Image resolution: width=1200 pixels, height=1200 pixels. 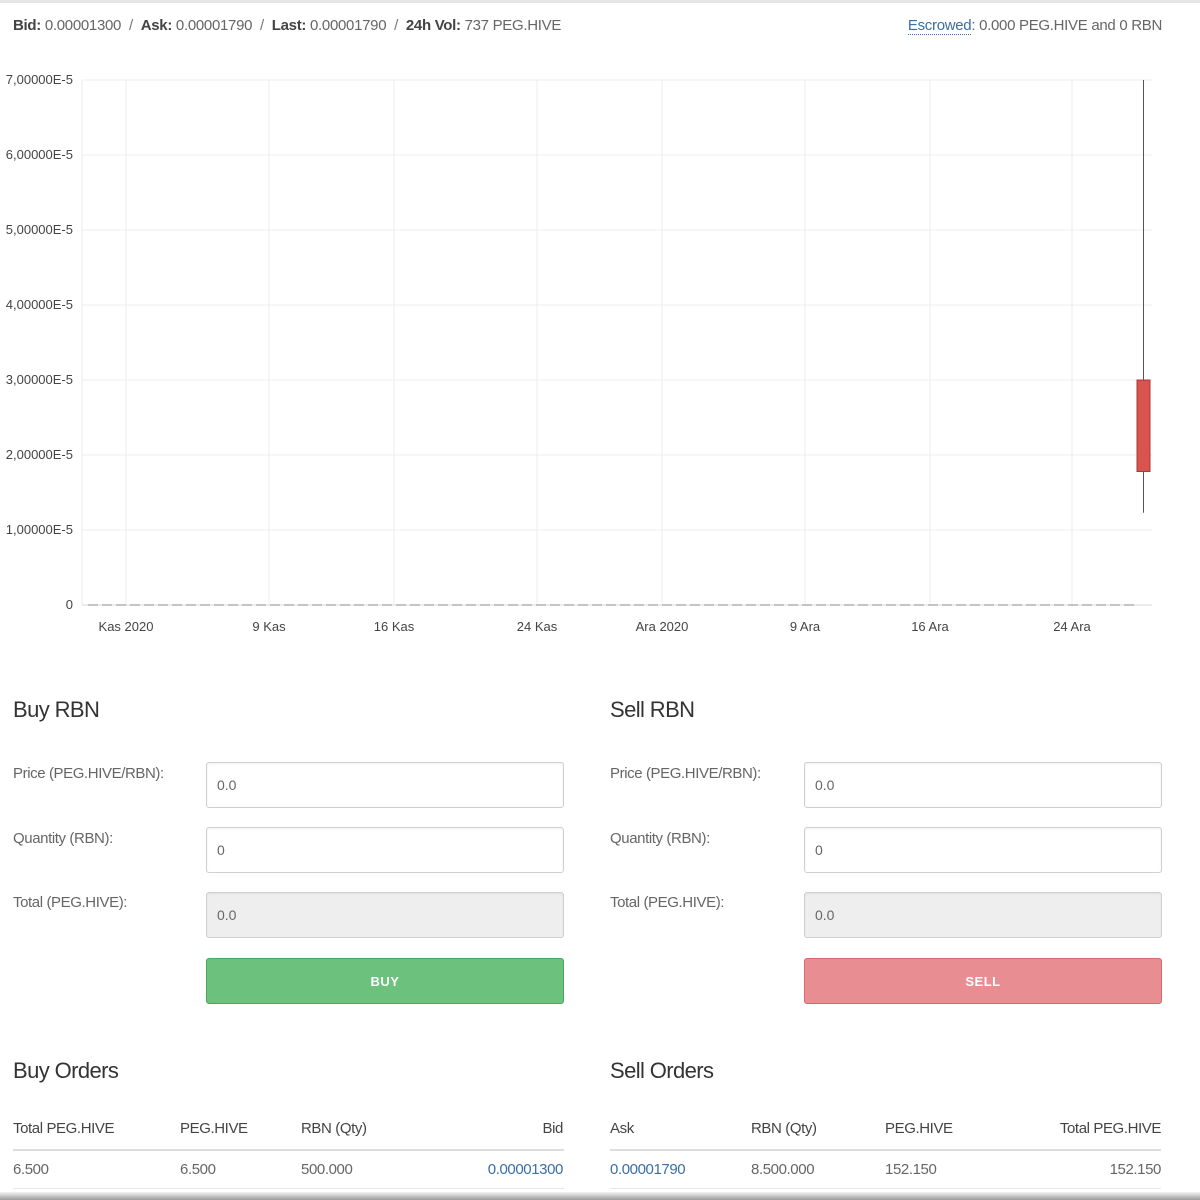 What do you see at coordinates (685, 773) in the screenshot?
I see `sell-price-label: Price (PEG.HIVE/RBN):` at bounding box center [685, 773].